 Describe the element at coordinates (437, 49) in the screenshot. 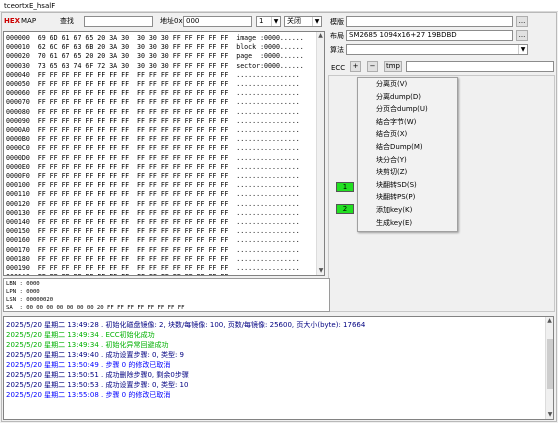

I see `algorithm-select: ▼` at that location.